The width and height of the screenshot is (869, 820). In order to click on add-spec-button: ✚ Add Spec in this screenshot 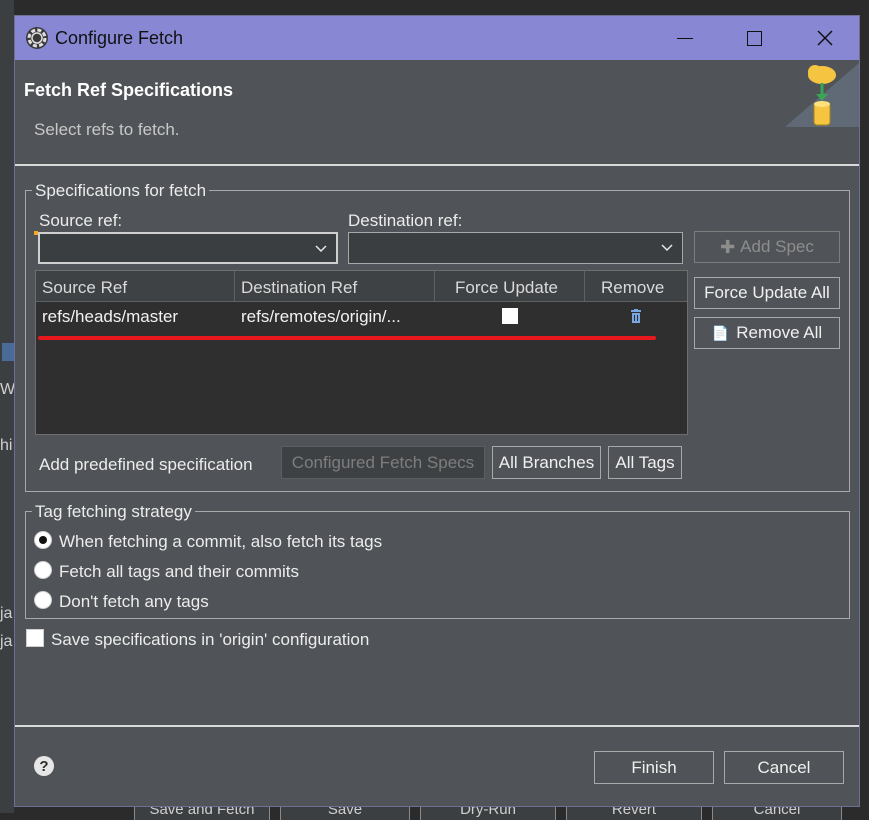, I will do `click(767, 247)`.